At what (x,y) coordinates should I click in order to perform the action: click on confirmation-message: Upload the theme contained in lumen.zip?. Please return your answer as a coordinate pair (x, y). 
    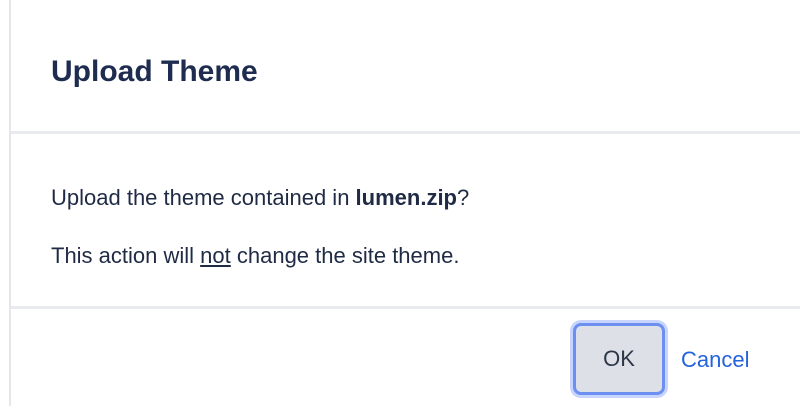
    Looking at the image, I should click on (260, 198).